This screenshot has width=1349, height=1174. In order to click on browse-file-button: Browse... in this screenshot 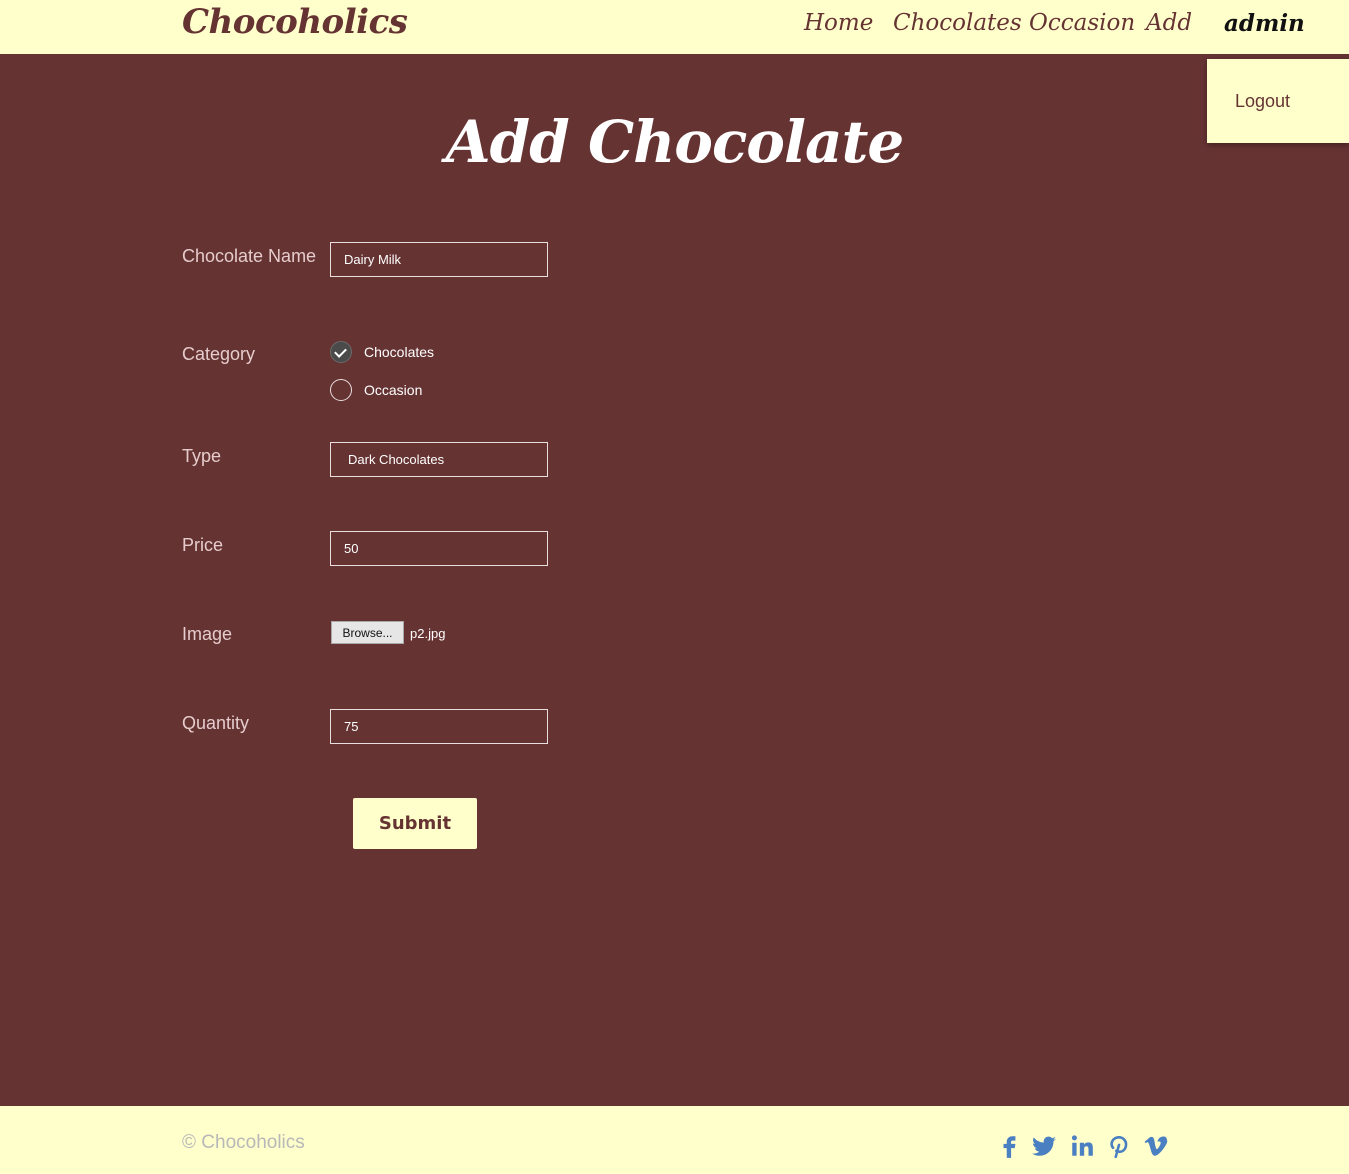, I will do `click(367, 632)`.